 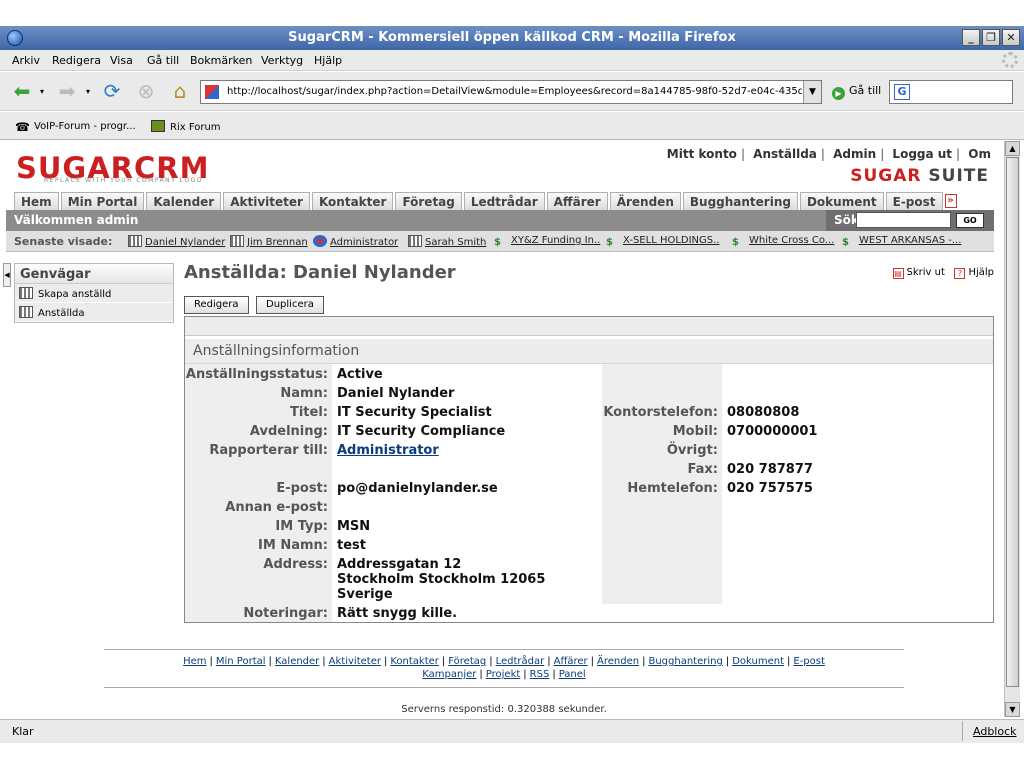 I want to click on bookmark-rix-forum: Rix Forum, so click(x=186, y=126).